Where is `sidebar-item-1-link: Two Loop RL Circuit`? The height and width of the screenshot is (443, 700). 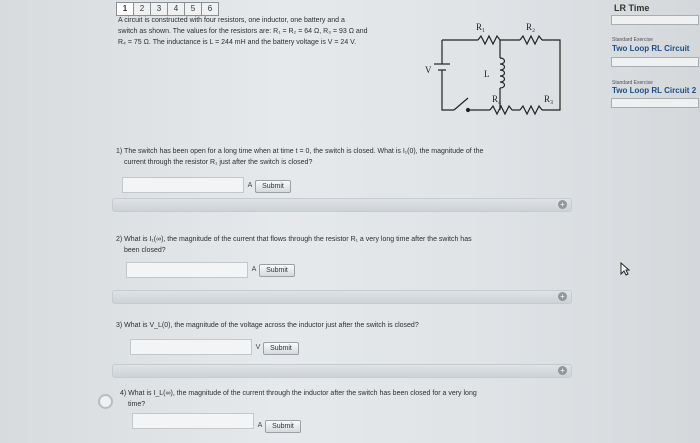
sidebar-item-1-link: Two Loop RL Circuit is located at coordinates (650, 48).